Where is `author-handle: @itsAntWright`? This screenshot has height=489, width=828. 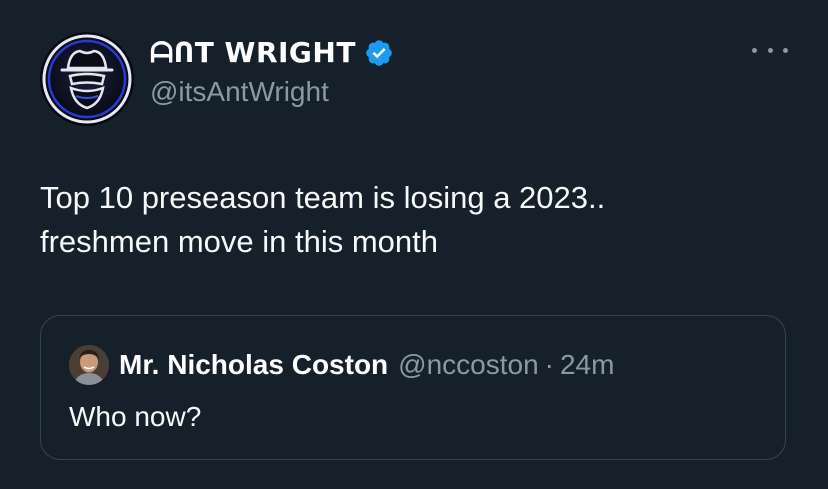
author-handle: @itsAntWright is located at coordinates (239, 92).